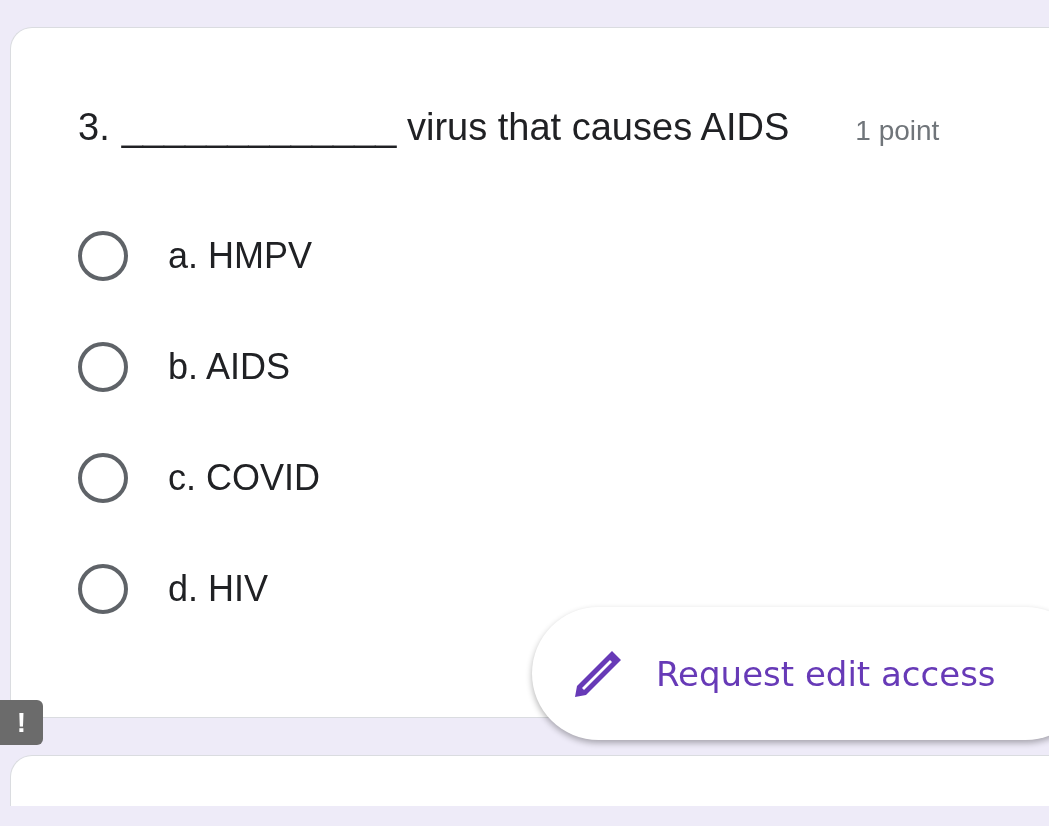 Image resolution: width=1049 pixels, height=826 pixels. Describe the element at coordinates (790, 673) in the screenshot. I see `request-edit-button: Request edit access` at that location.